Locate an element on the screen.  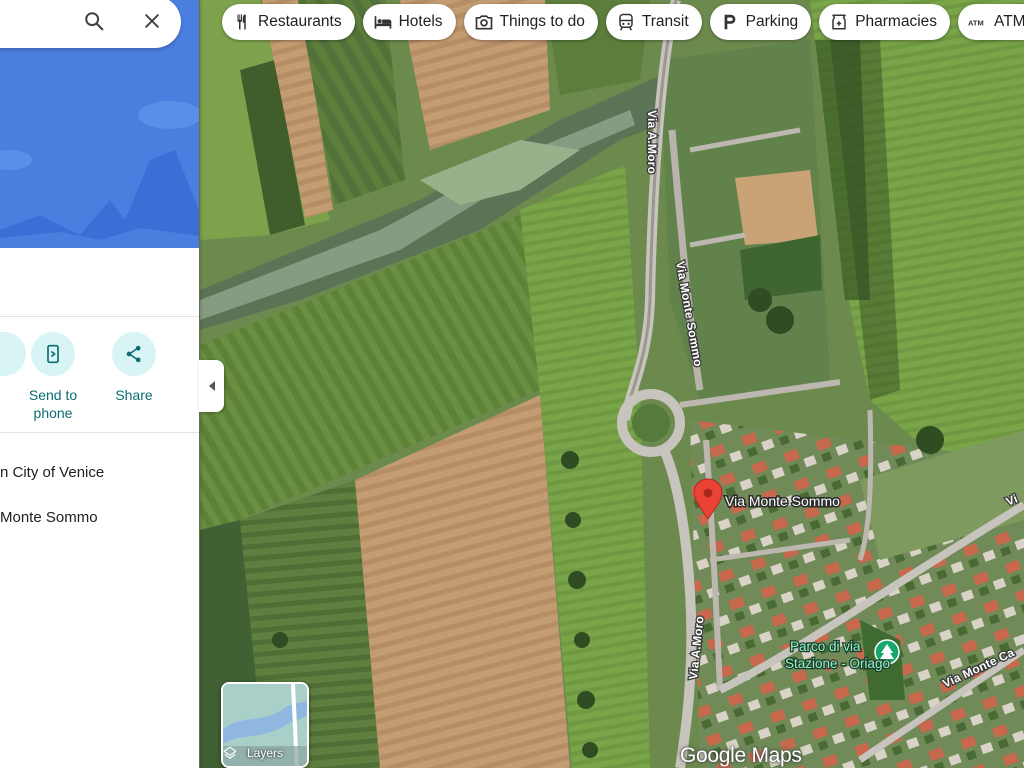
svg-text: ATM is located at coordinates (976, 22).